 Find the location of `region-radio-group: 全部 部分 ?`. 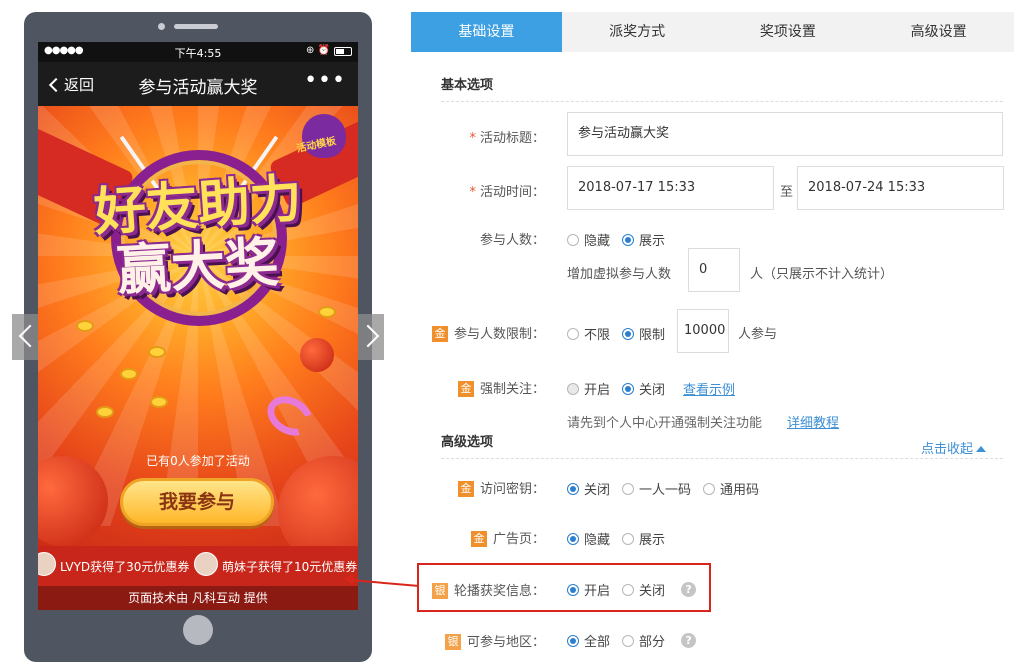

region-radio-group: 全部 部分 ? is located at coordinates (632, 640).